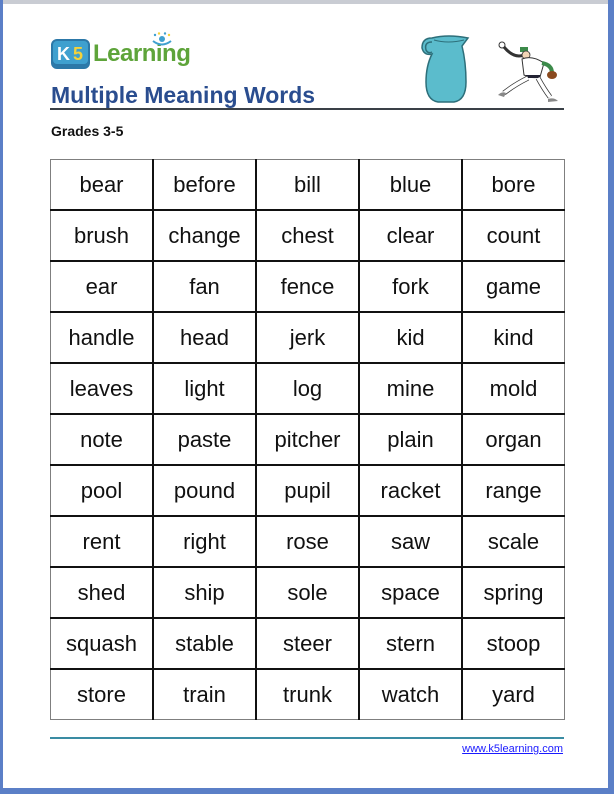 The width and height of the screenshot is (614, 794). I want to click on word-cell: watch, so click(410, 694).